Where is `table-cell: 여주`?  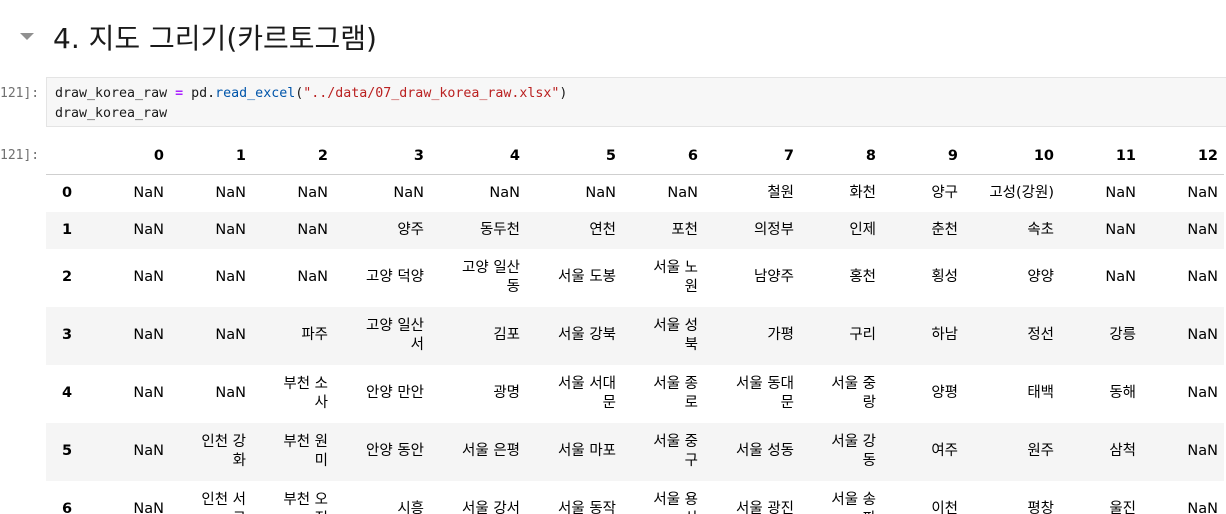 table-cell: 여주 is located at coordinates (944, 451).